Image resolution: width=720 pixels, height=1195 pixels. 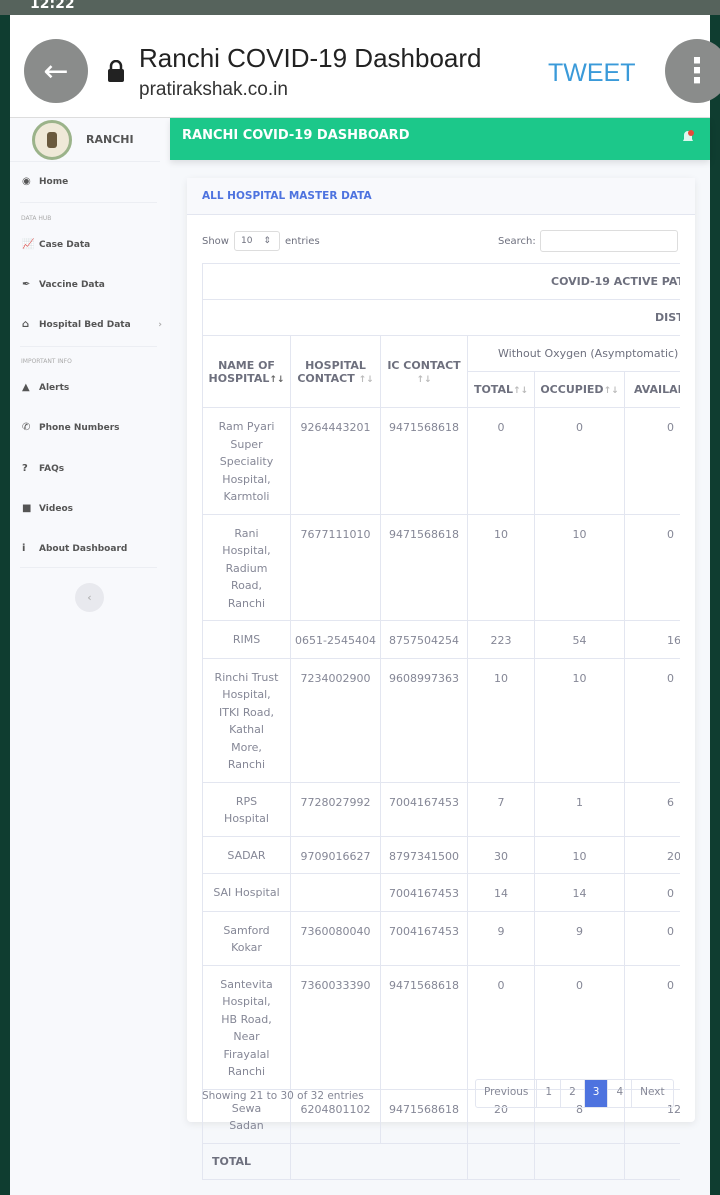 I want to click on header-label: IC CONTACT, so click(x=424, y=365).